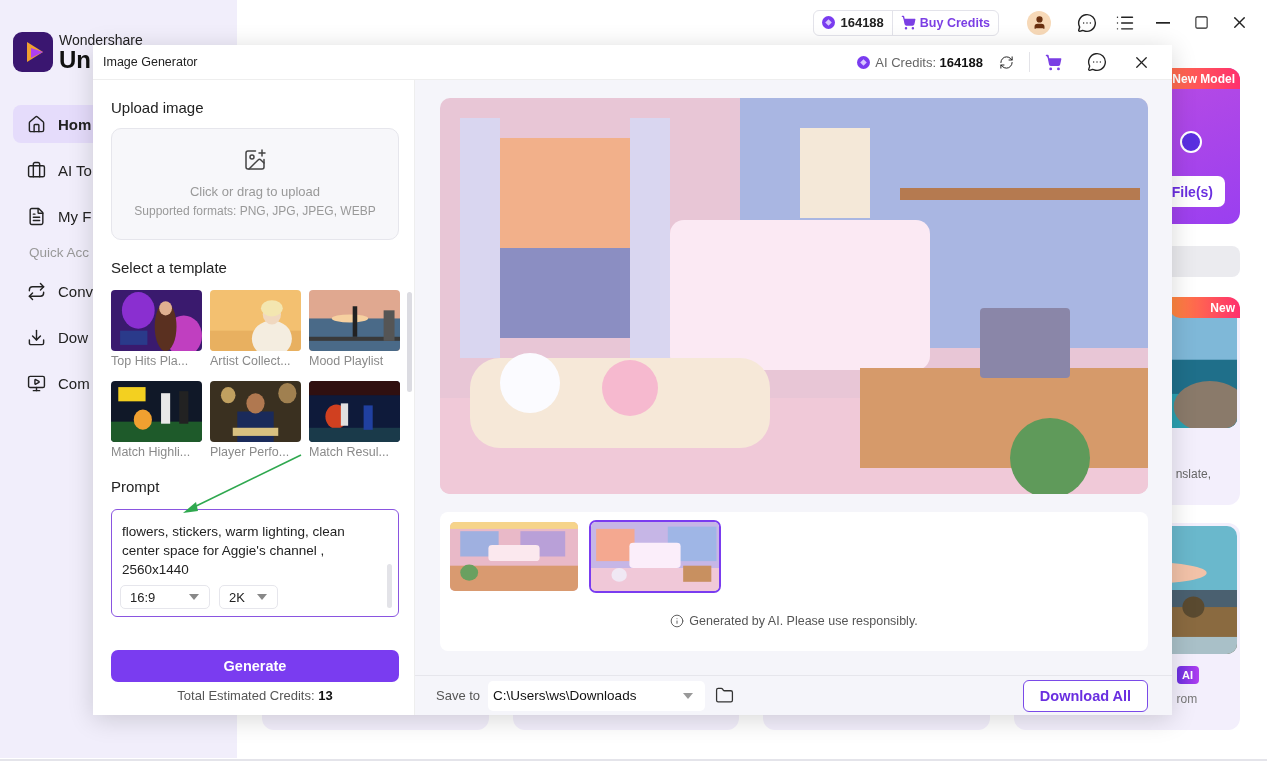  Describe the element at coordinates (1193, 474) in the screenshot. I see `card-description: nslate,` at that location.